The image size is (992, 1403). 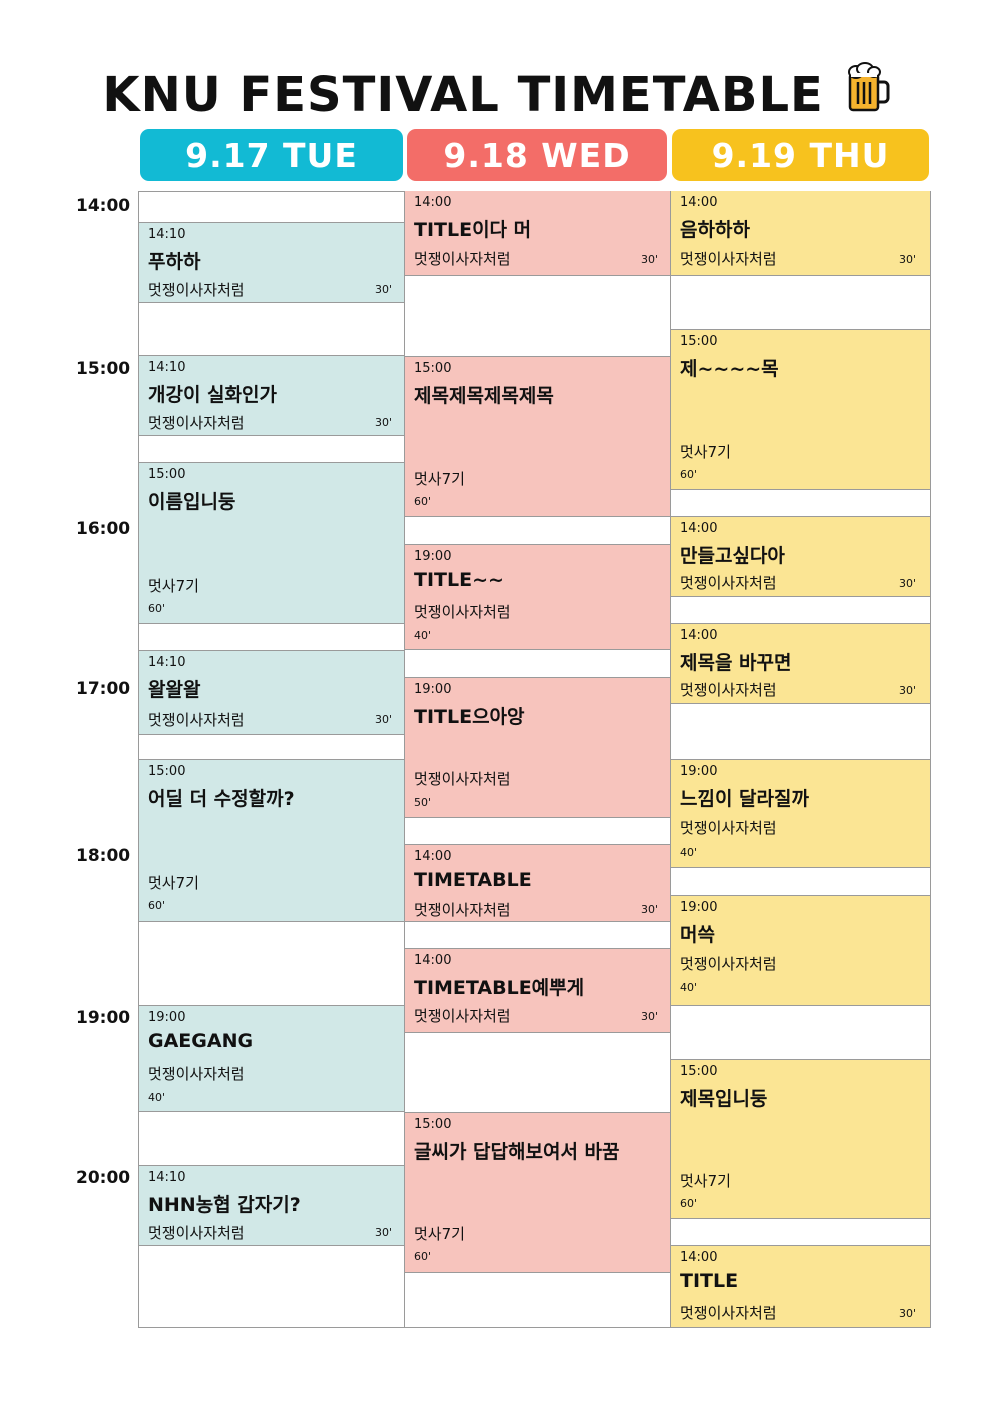 I want to click on event-title: 제목을 바꾸면, so click(x=736, y=663).